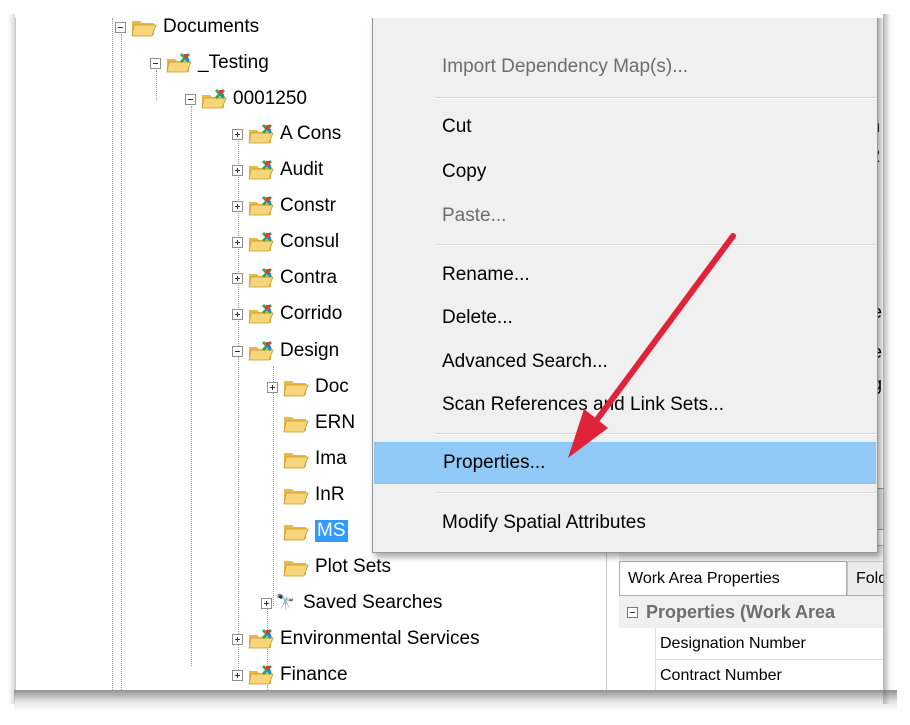  Describe the element at coordinates (311, 423) in the screenshot. I see `tree-node-ern: ERN` at that location.